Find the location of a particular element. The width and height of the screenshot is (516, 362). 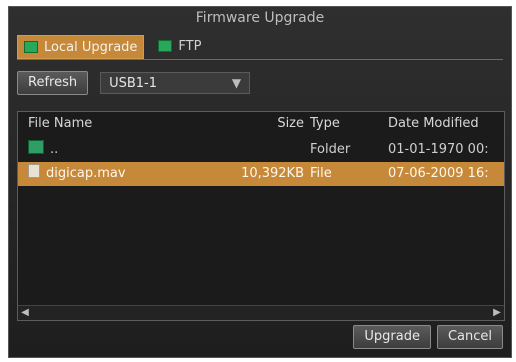

arrow-right-icon: ▶ is located at coordinates (497, 313).